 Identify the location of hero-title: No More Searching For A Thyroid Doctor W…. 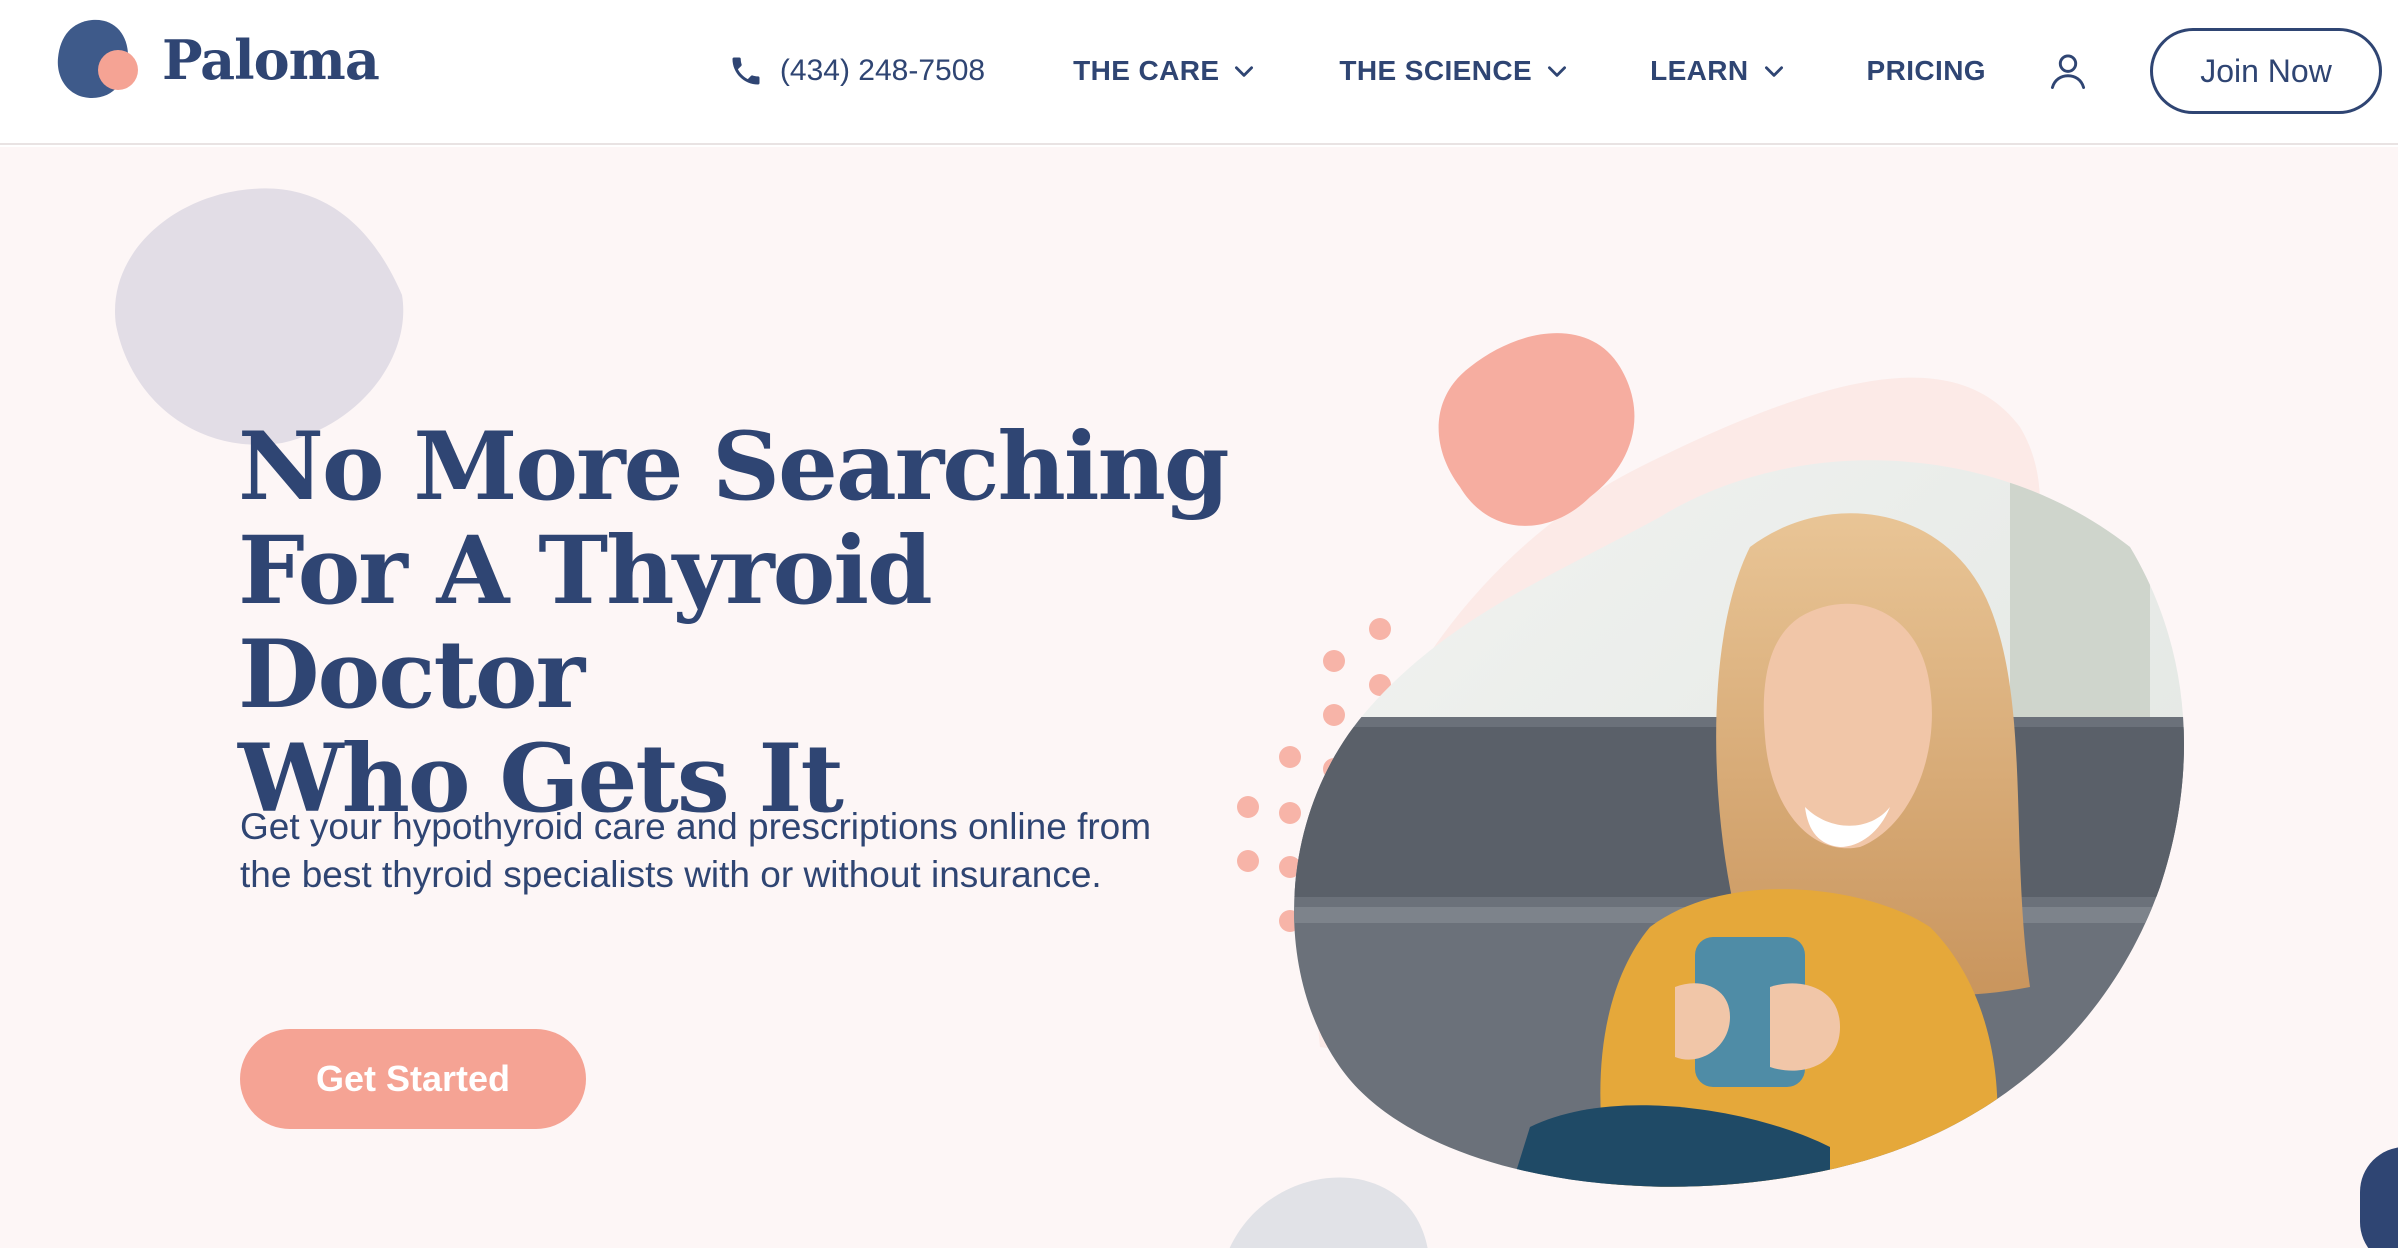
(738, 623).